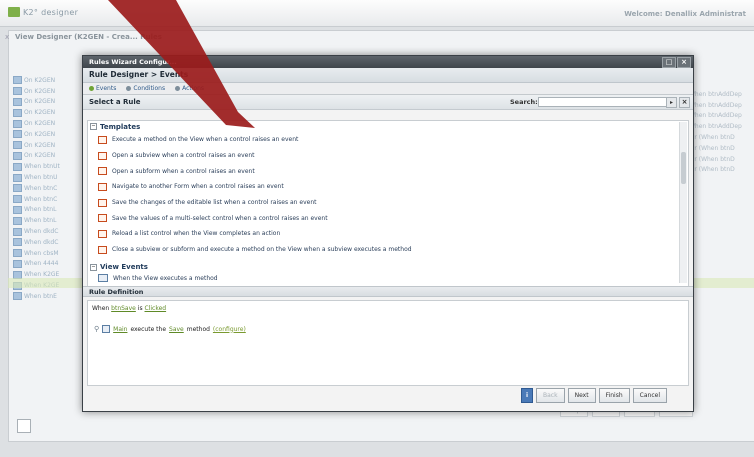 Image resolution: width=754 pixels, height=457 pixels. Describe the element at coordinates (140, 308) in the screenshot. I see `is-label: is` at that location.